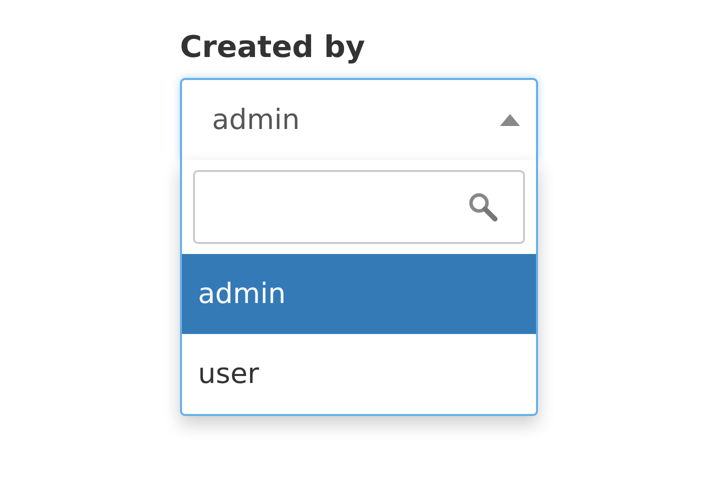  Describe the element at coordinates (359, 119) in the screenshot. I see `select-dropdown: admin` at that location.